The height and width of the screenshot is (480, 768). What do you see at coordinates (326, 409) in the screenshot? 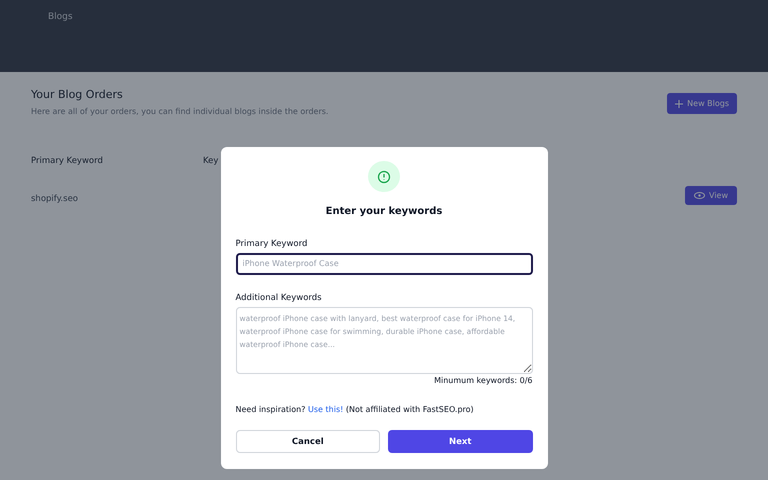
I see `use-this-link: Use this!` at bounding box center [326, 409].